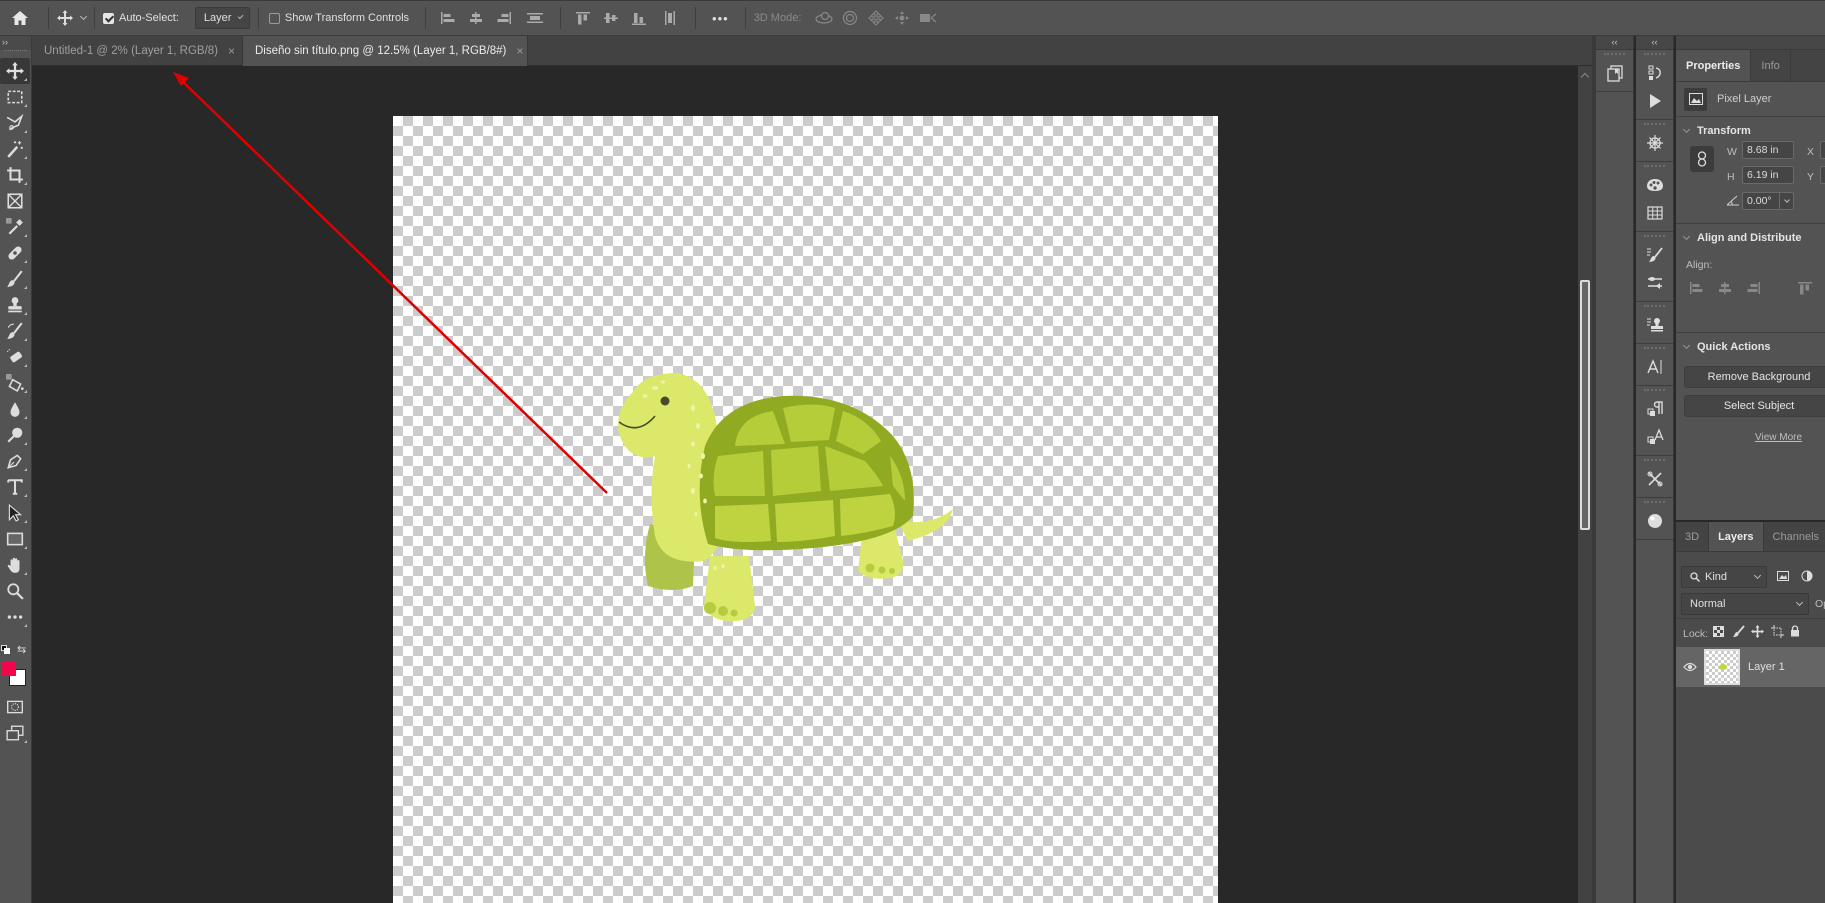  Describe the element at coordinates (1739, 238) in the screenshot. I see `align-section-header: Align and Distribute` at that location.